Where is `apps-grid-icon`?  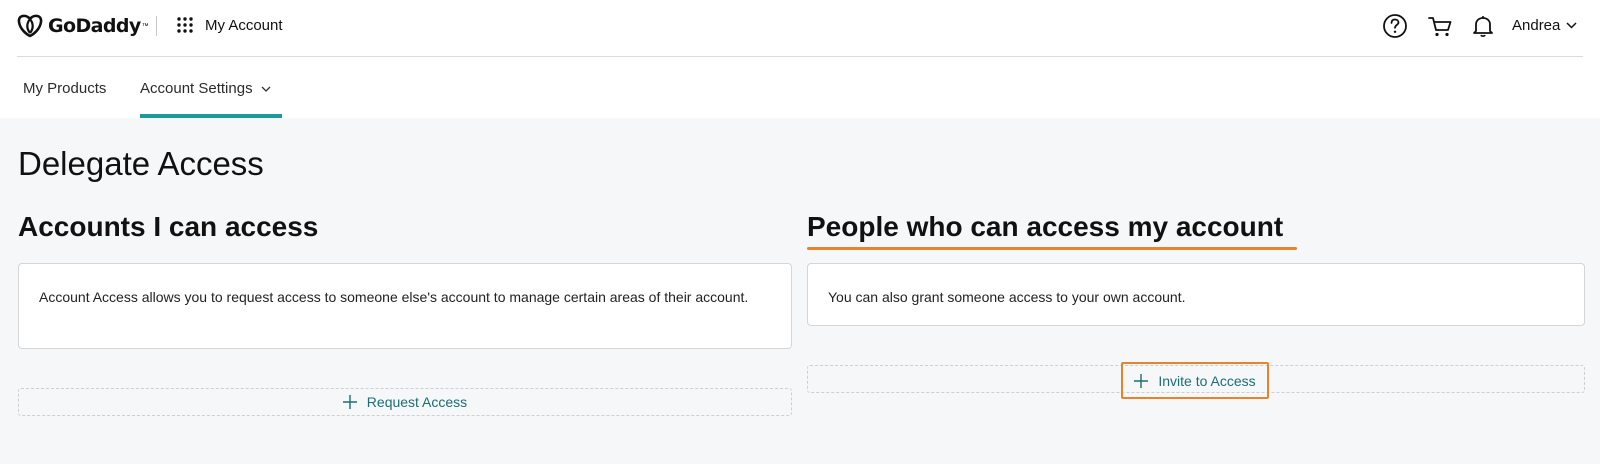 apps-grid-icon is located at coordinates (185, 25).